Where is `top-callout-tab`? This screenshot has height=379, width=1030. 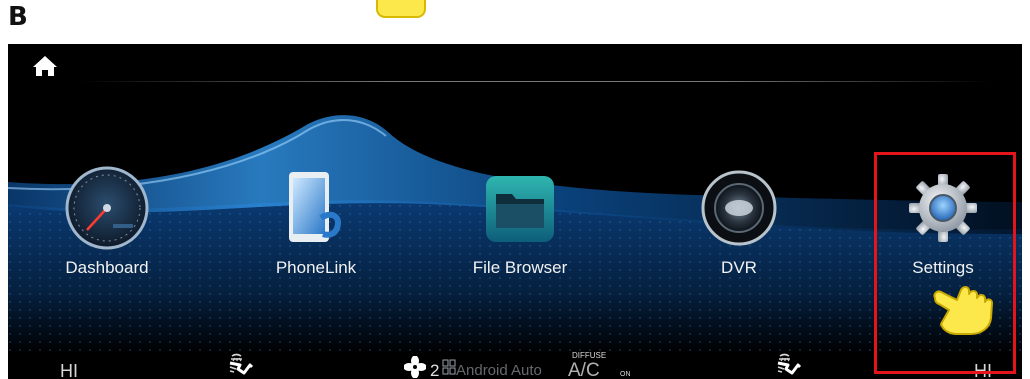
top-callout-tab is located at coordinates (401, 9).